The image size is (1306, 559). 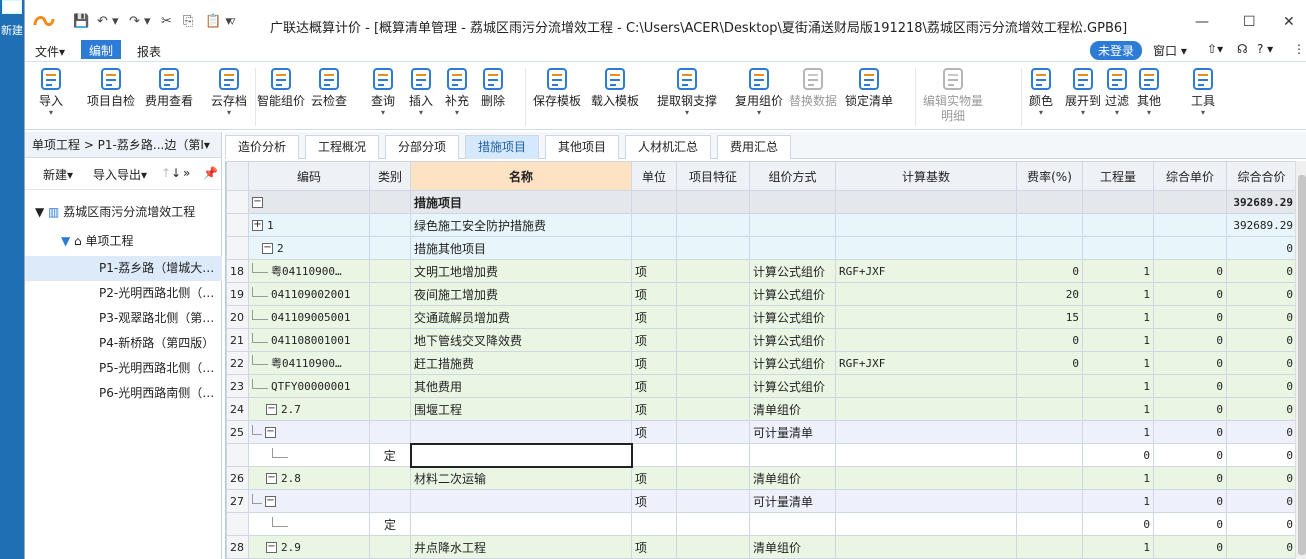 What do you see at coordinates (1265, 49) in the screenshot?
I see `help-menu: ? ▾` at bounding box center [1265, 49].